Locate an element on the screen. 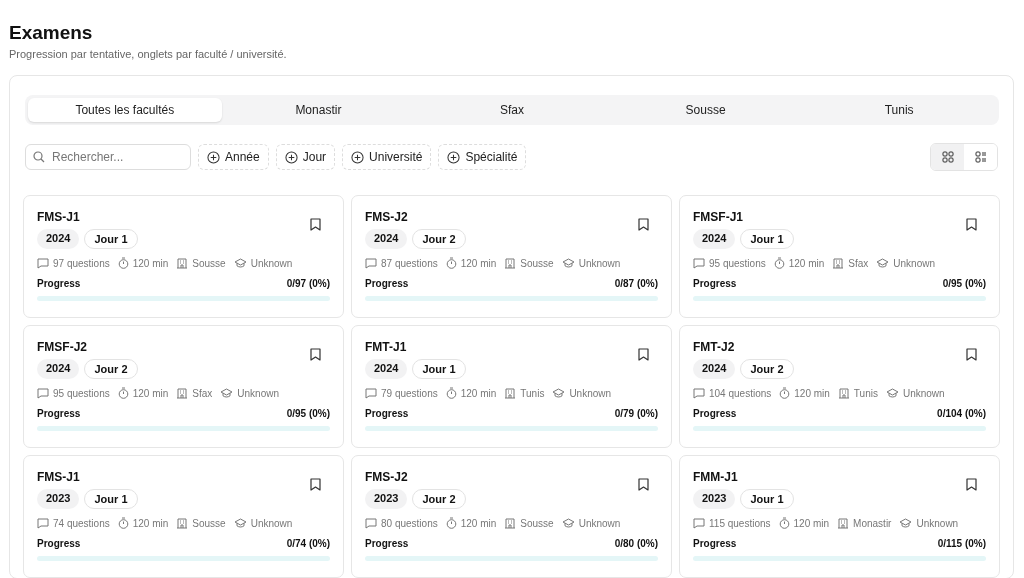 The height and width of the screenshot is (578, 1024). exam-card: FMT-J2 2024 Jour 2 104 questions 120 min Tunis Unknown Progress 0/104 (0%) is located at coordinates (839, 386).